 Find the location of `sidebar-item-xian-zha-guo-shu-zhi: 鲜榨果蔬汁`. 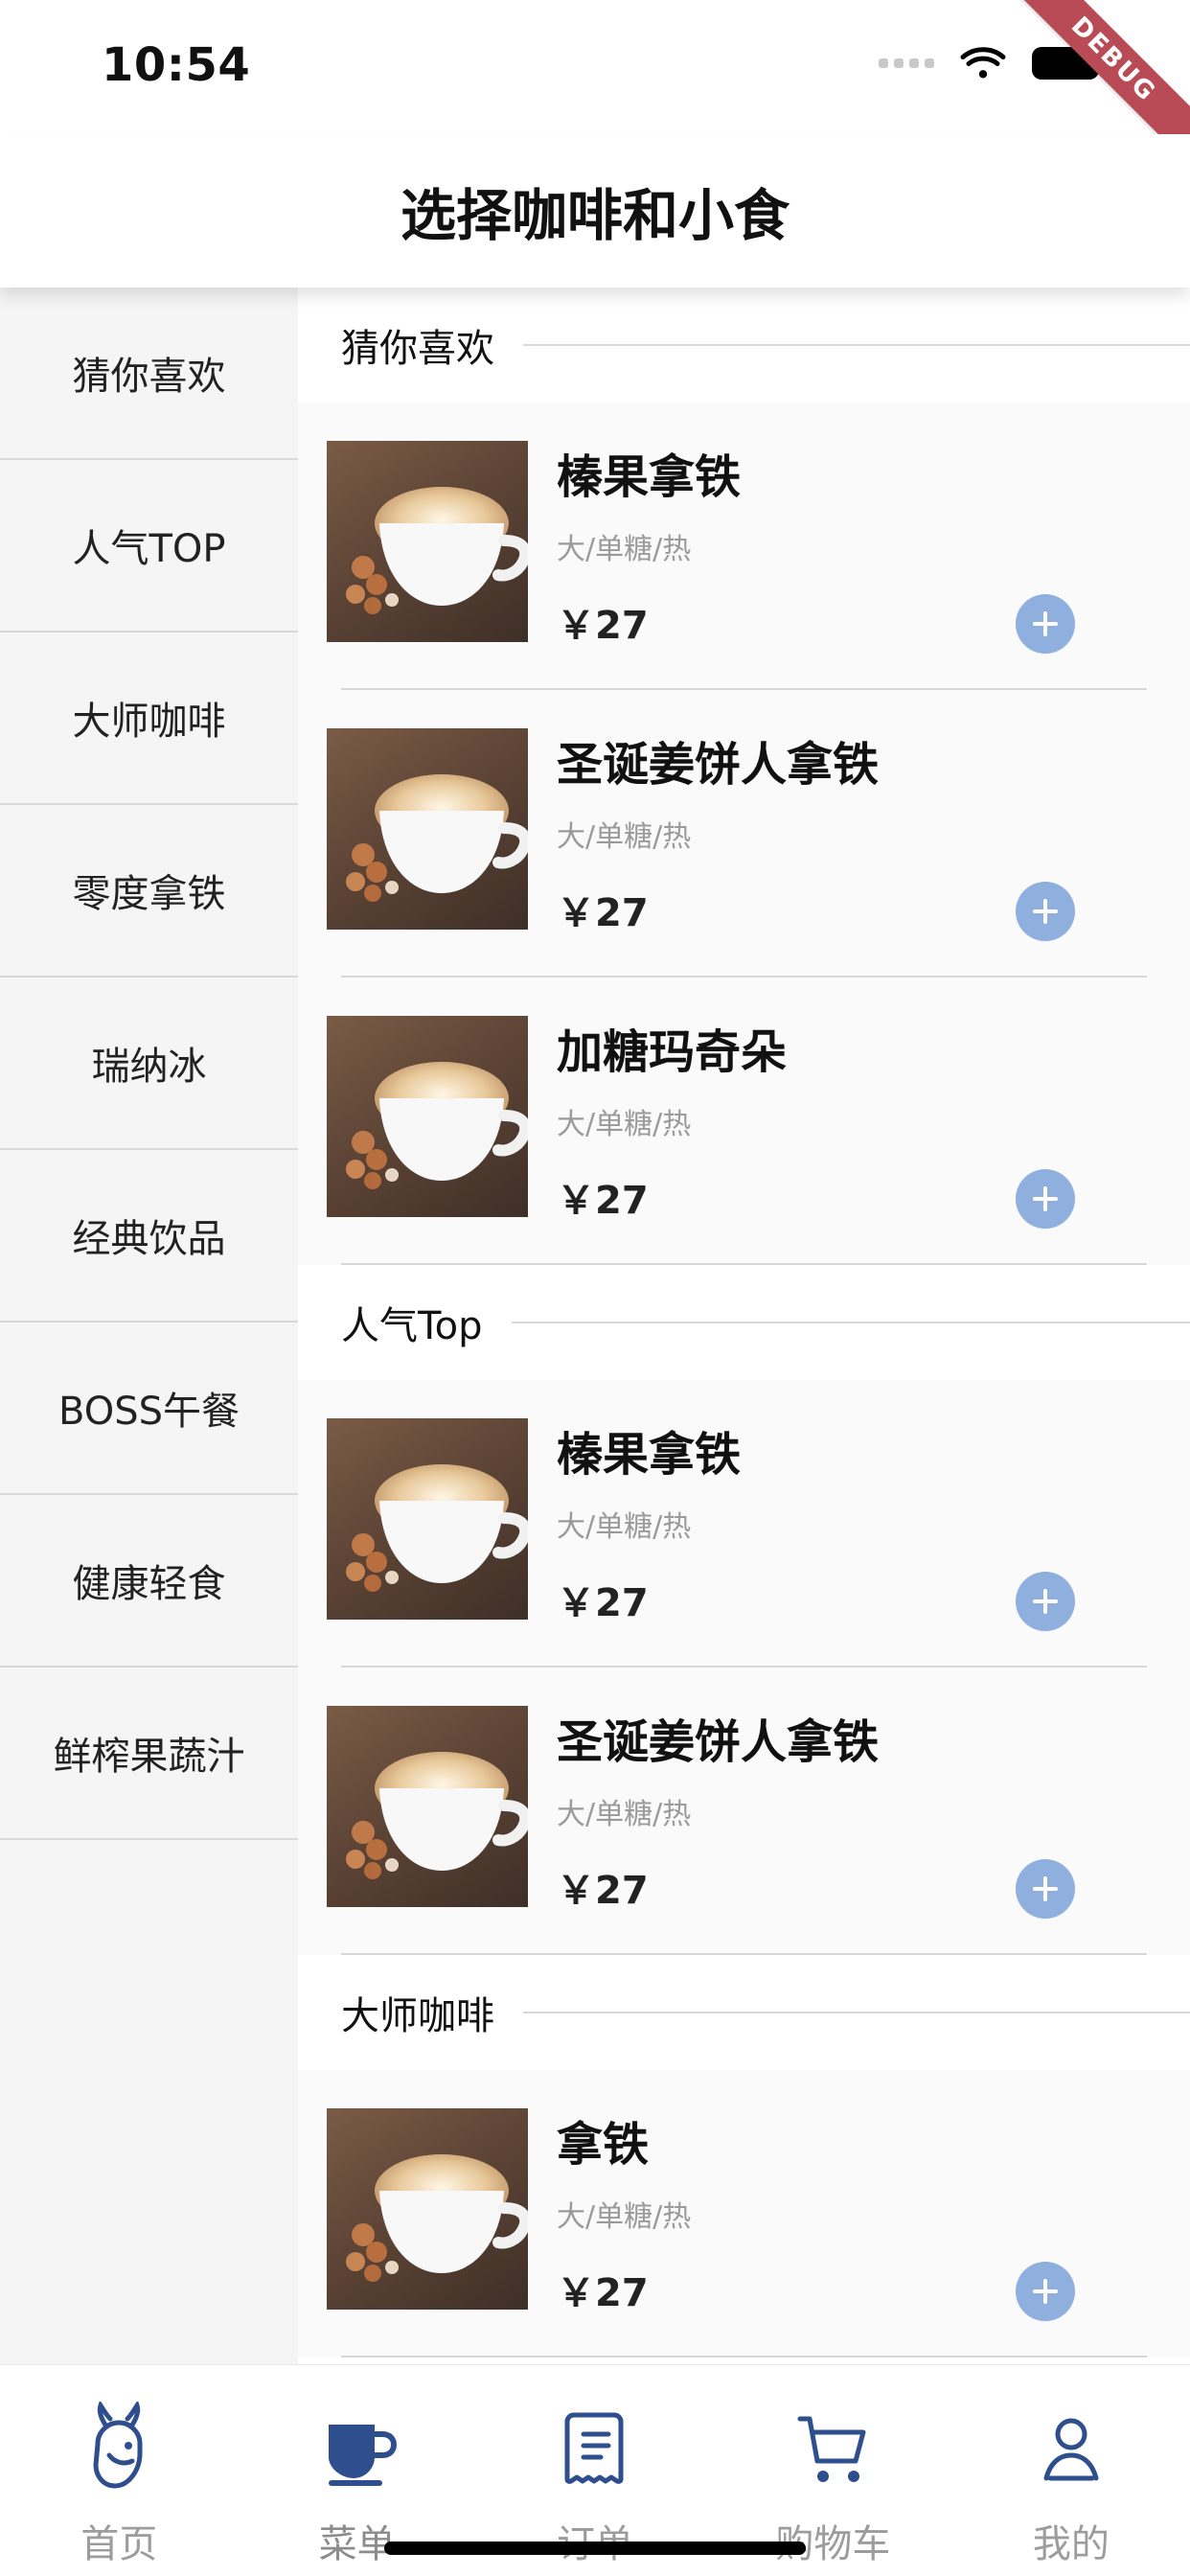

sidebar-item-xian-zha-guo-shu-zhi: 鲜榨果蔬汁 is located at coordinates (149, 1754).